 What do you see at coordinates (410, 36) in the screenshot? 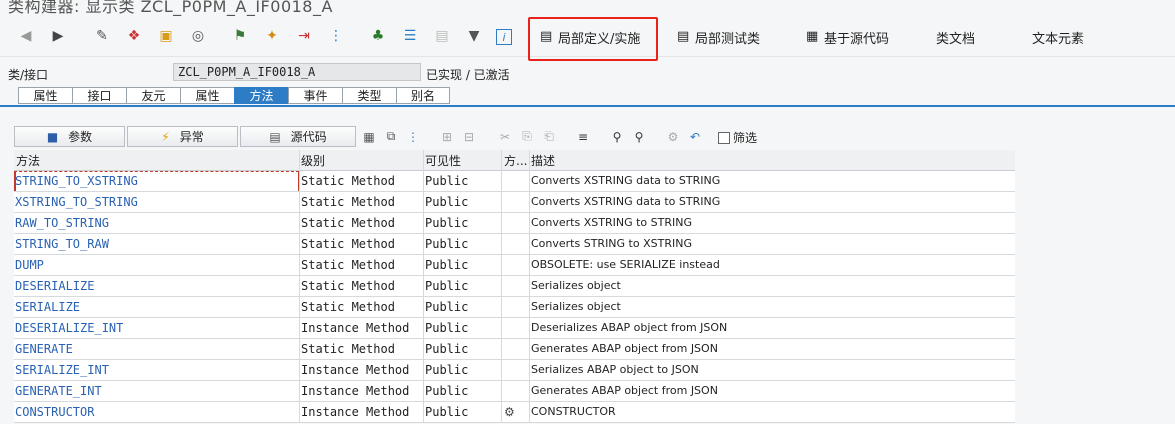
I see `stack-icon: ☰` at bounding box center [410, 36].